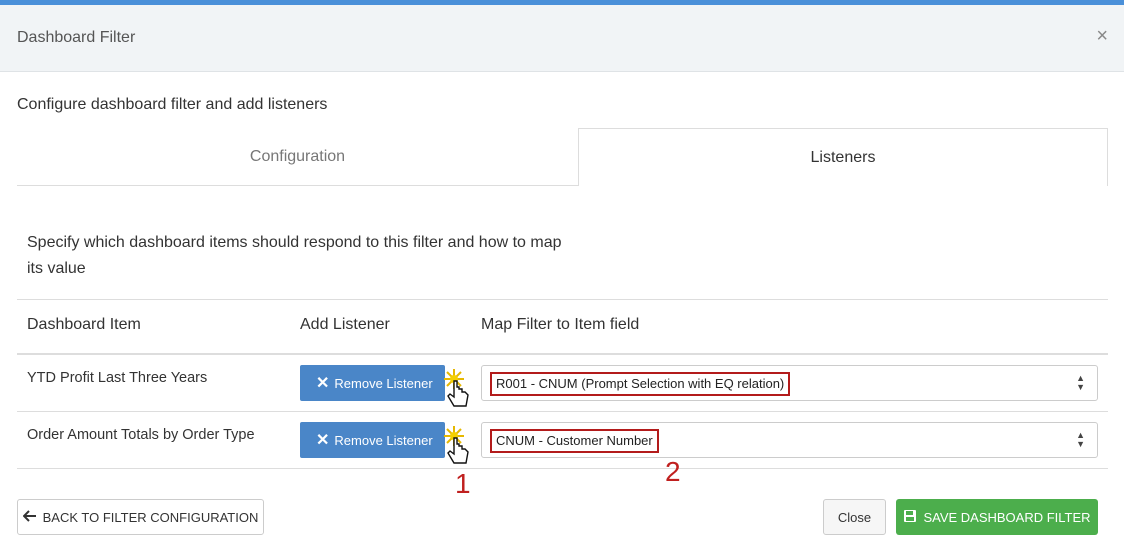  Describe the element at coordinates (117, 378) in the screenshot. I see `dashboard-item-name: YTD Profit Last Three Years` at that location.